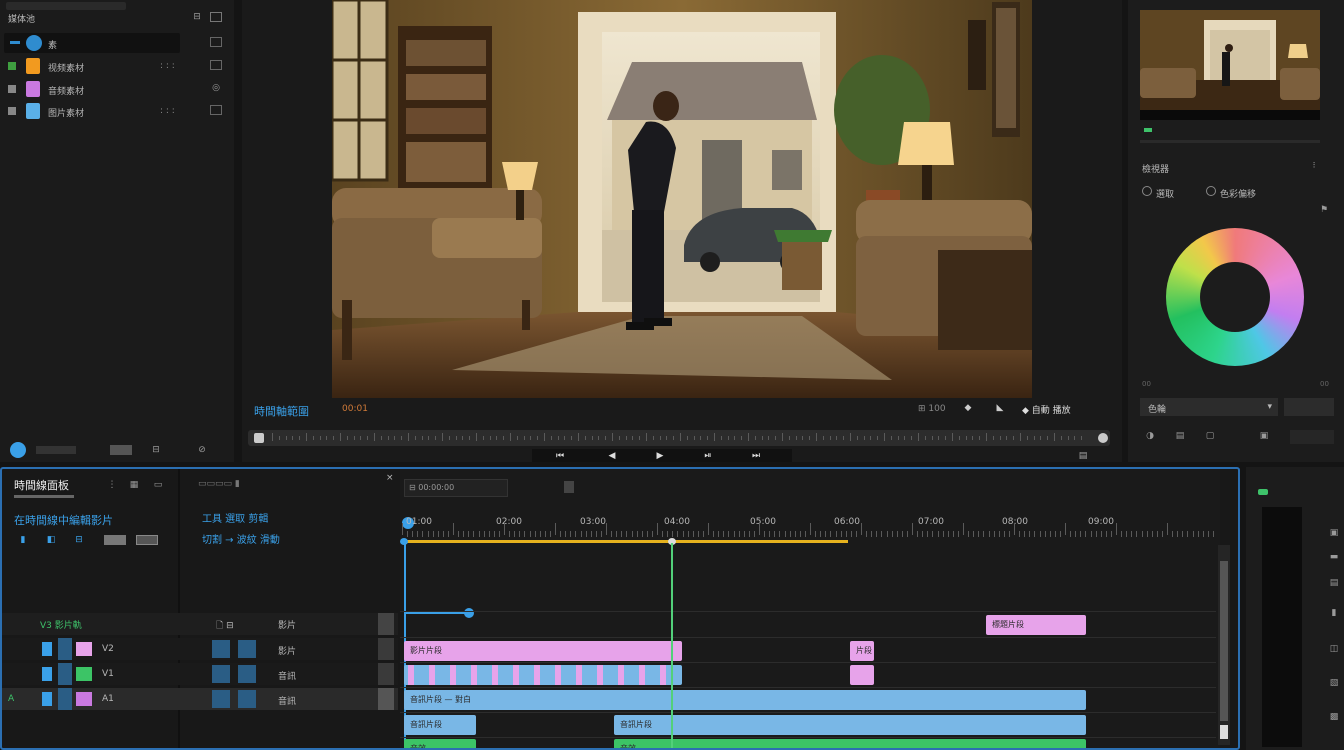 The width and height of the screenshot is (1344, 750). What do you see at coordinates (456, 488) in the screenshot?
I see `timecode-field: ⊟ 00:00:00` at bounding box center [456, 488].